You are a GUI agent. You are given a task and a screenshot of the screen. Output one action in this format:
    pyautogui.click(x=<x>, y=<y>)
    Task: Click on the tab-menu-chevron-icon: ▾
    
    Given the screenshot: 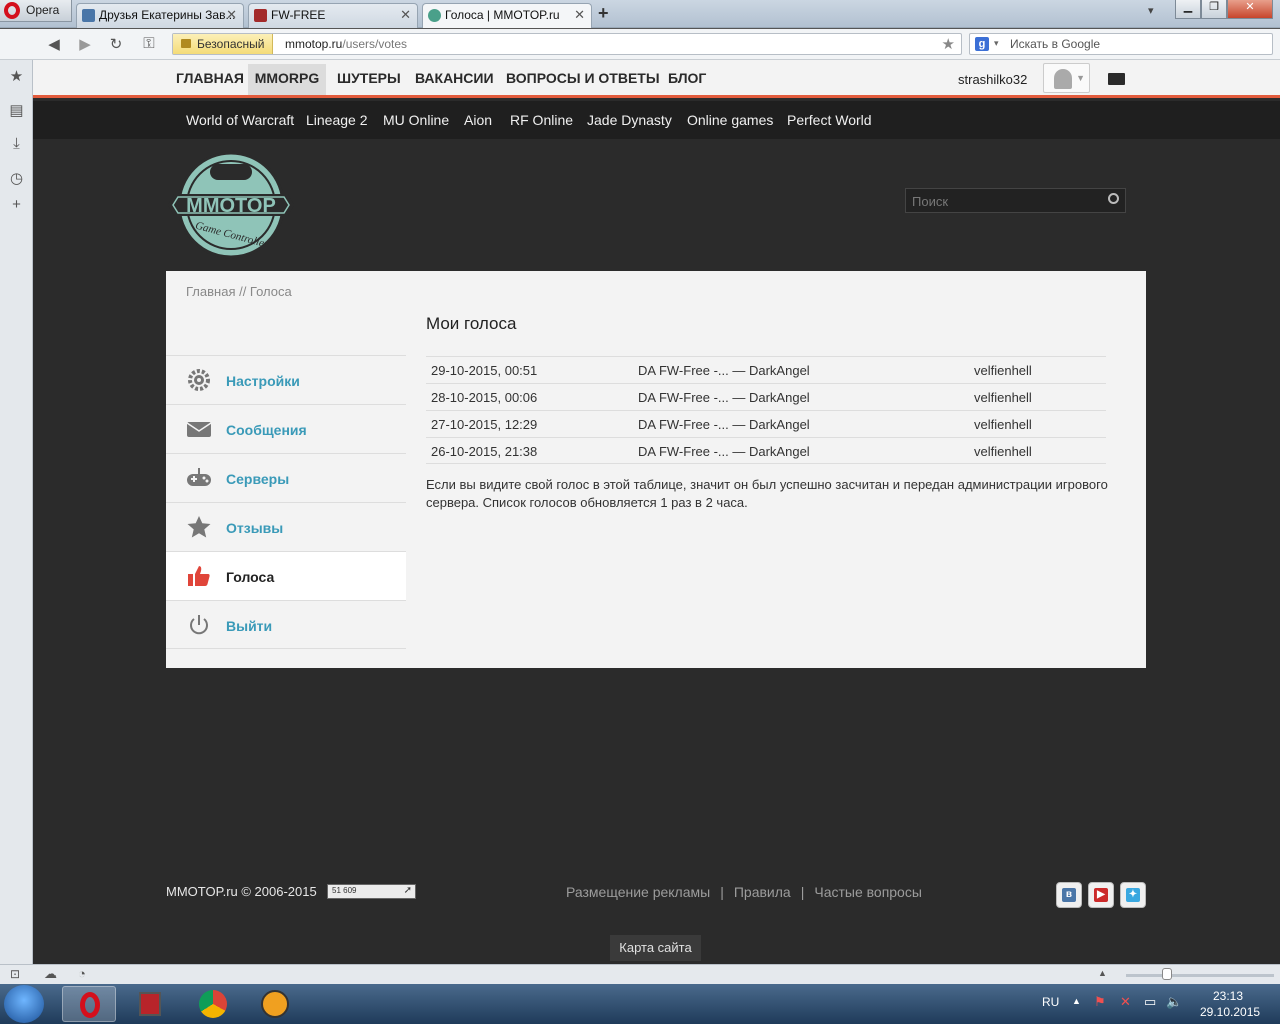 What is the action you would take?
    pyautogui.click(x=1151, y=10)
    